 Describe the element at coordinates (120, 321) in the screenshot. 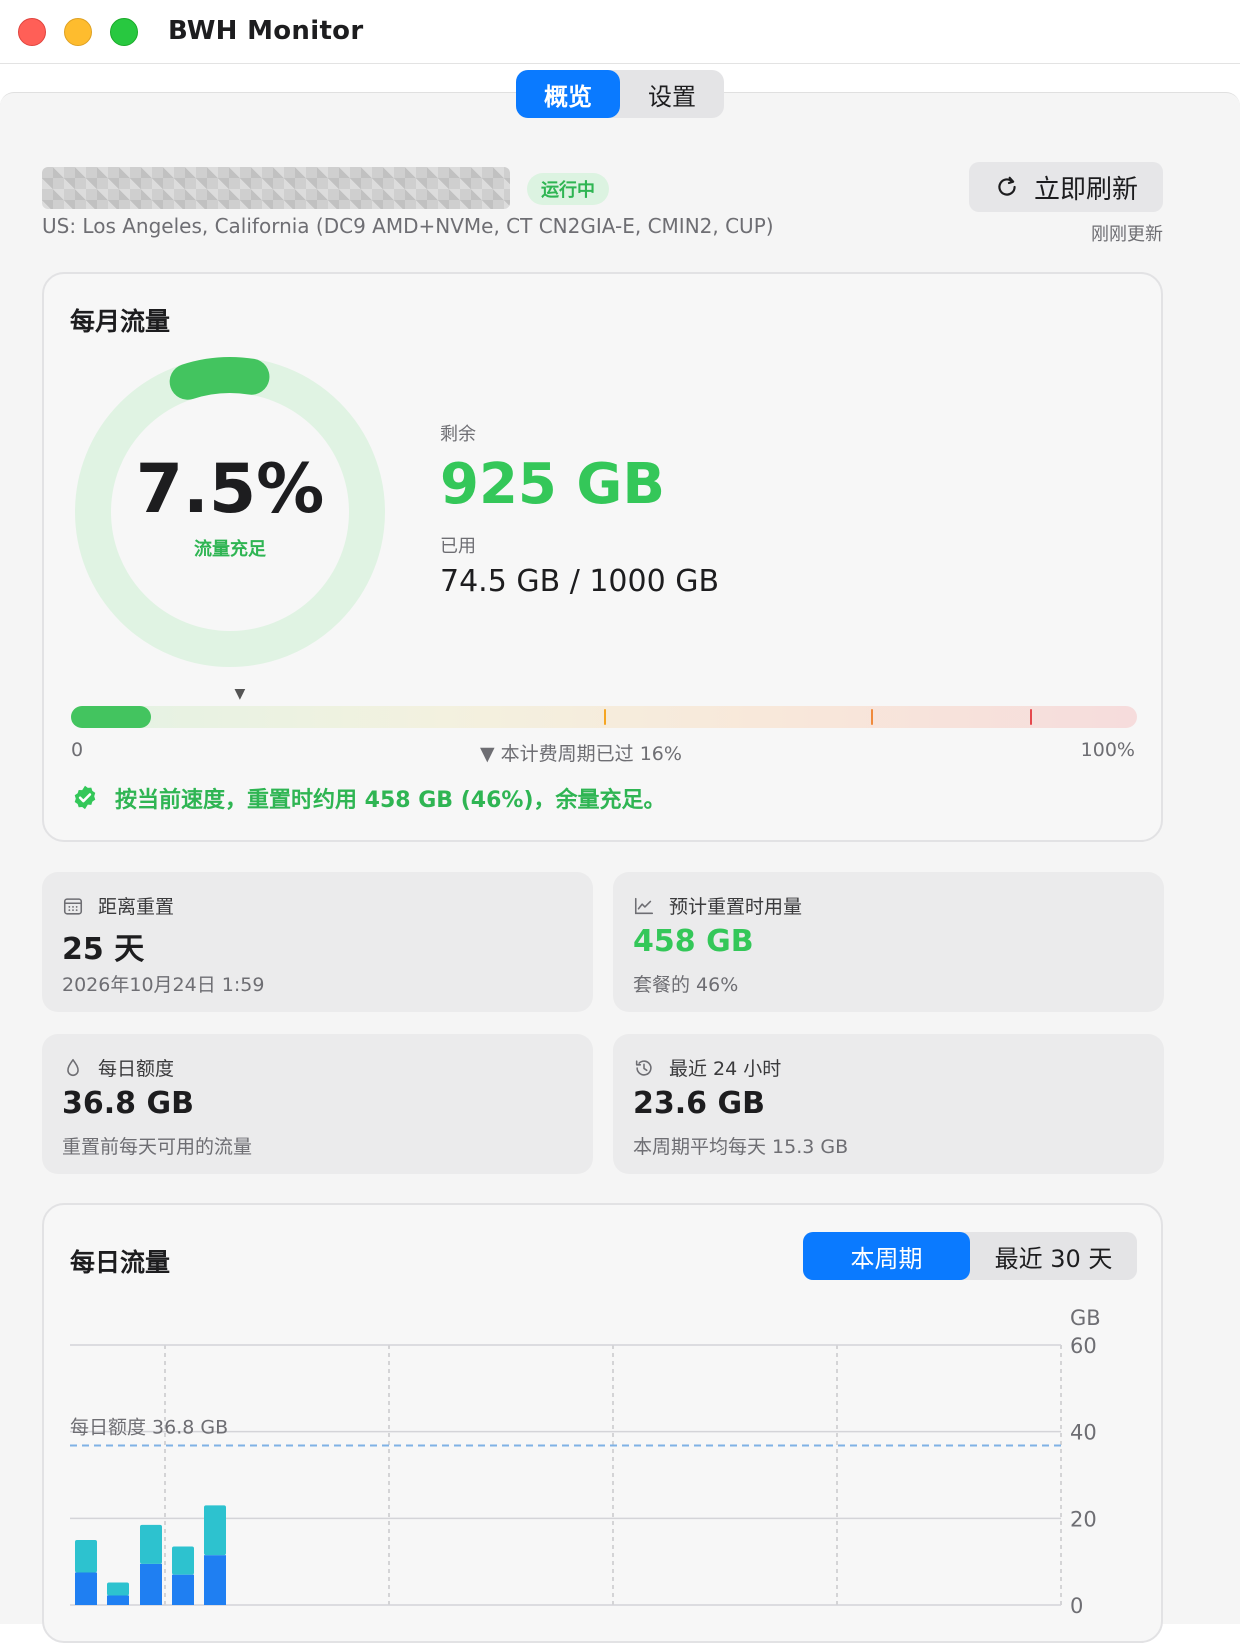

I see `monthly-traffic-title: 每月流量` at that location.